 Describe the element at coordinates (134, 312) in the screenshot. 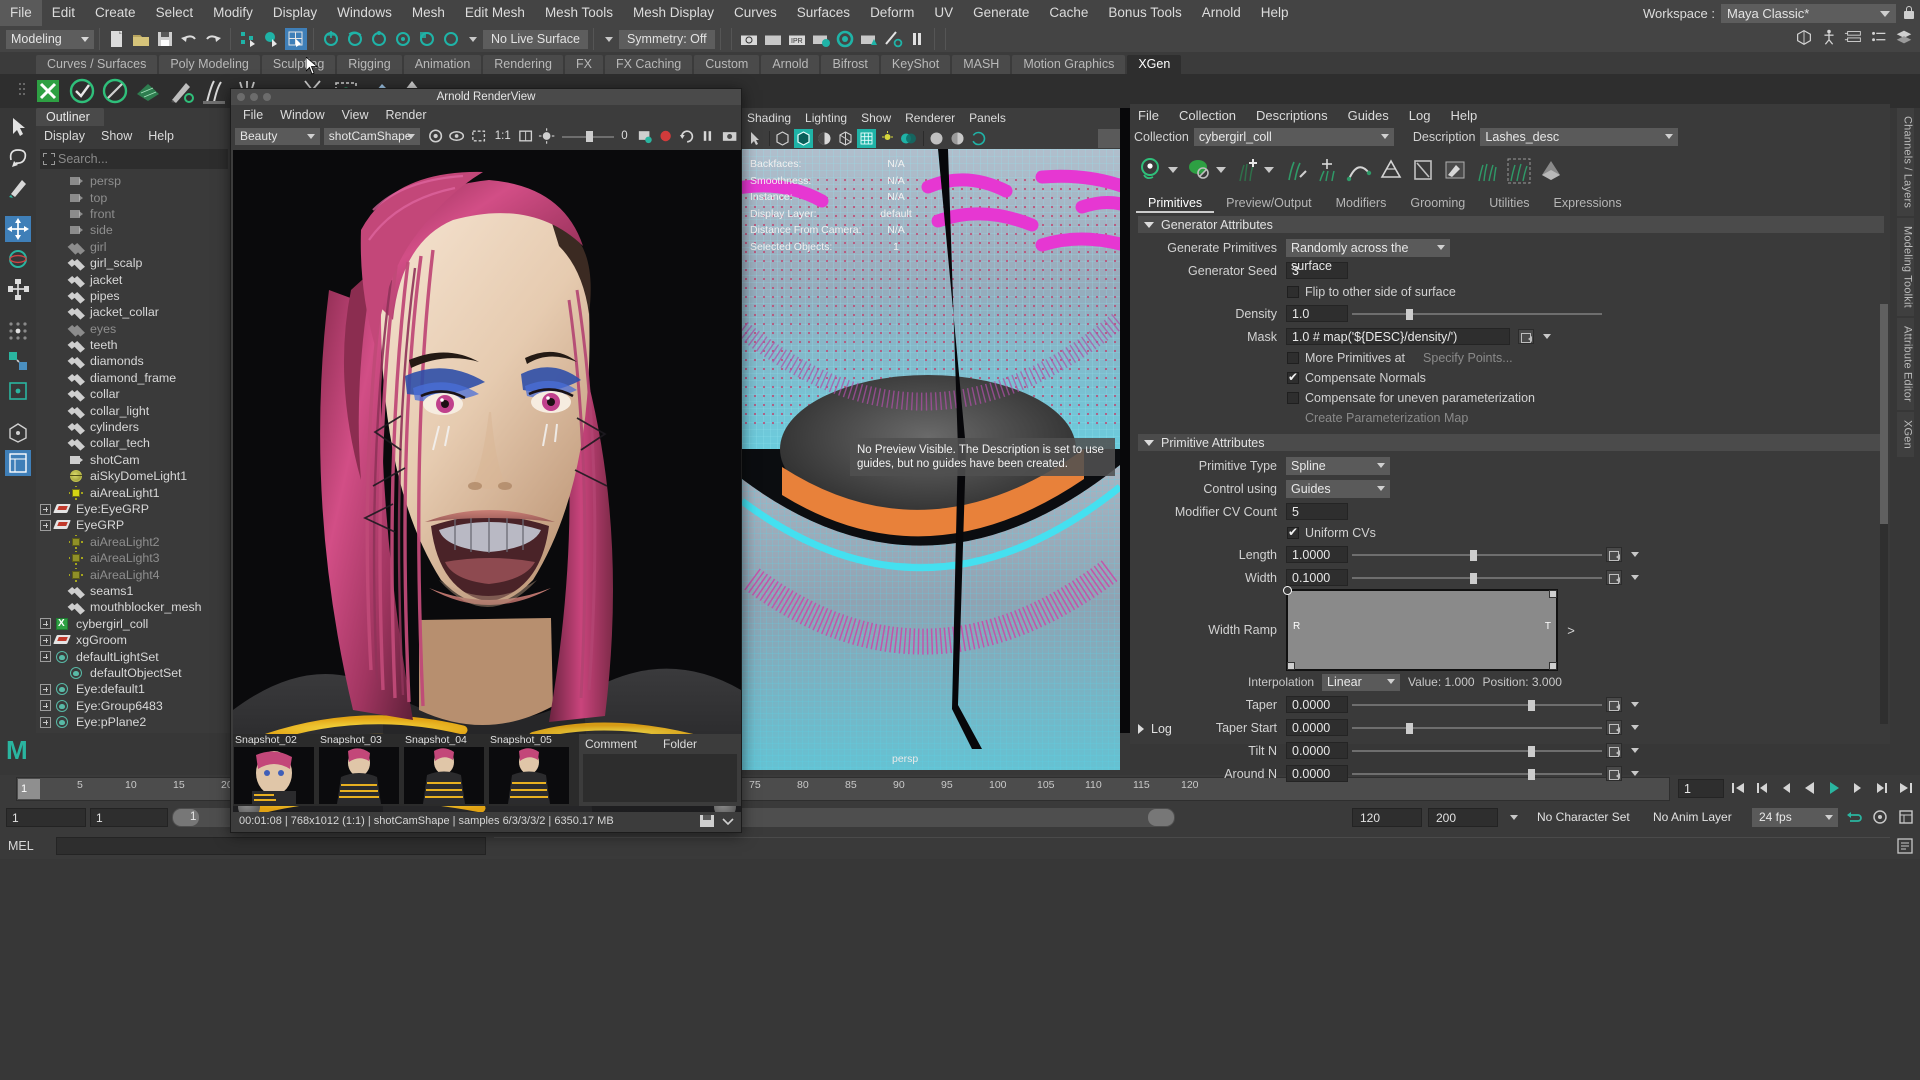

I see `outliner-item-jacket-collar: jacket_collar` at that location.